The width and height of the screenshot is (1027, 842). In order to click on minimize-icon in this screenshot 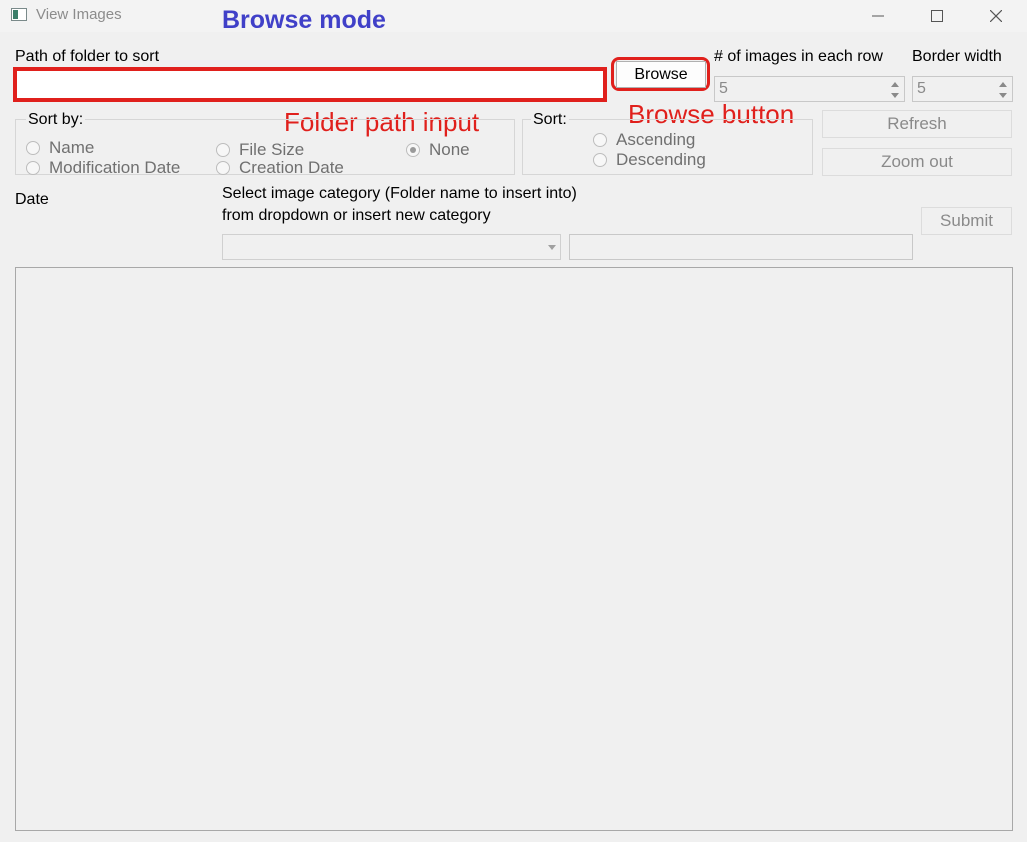, I will do `click(878, 16)`.